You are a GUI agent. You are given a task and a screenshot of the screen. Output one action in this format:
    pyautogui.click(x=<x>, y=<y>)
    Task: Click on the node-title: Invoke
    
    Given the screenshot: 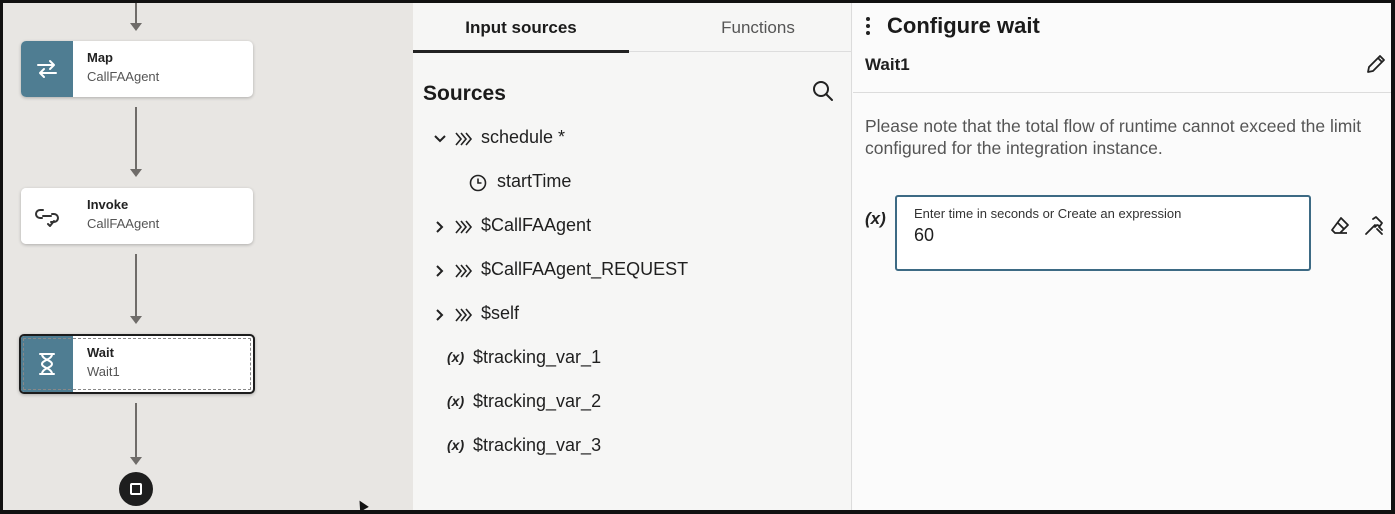 What is the action you would take?
    pyautogui.click(x=108, y=204)
    